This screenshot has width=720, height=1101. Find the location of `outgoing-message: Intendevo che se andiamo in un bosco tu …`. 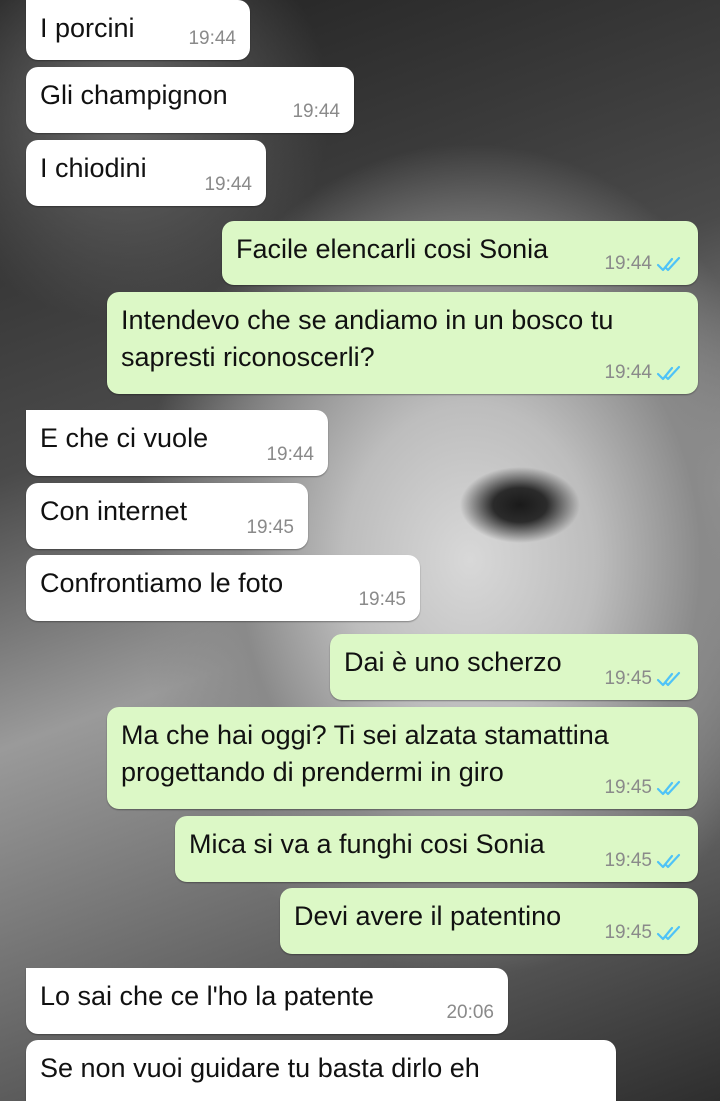

outgoing-message: Intendevo che se andiamo in un bosco tu … is located at coordinates (402, 343).